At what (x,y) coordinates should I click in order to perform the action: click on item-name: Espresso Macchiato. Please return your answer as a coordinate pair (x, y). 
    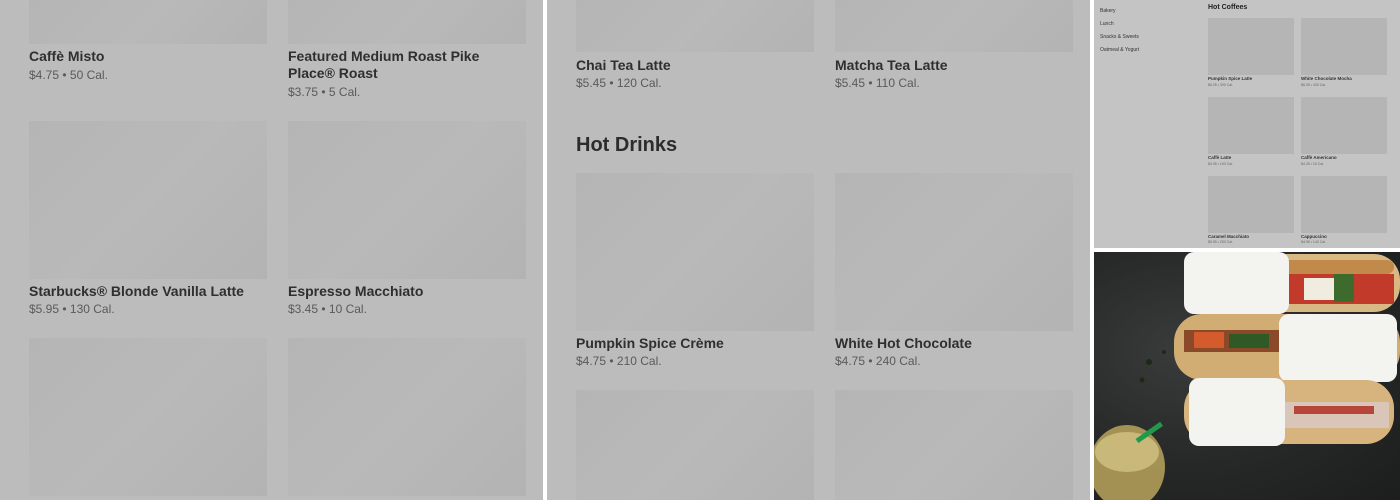
    Looking at the image, I should click on (355, 291).